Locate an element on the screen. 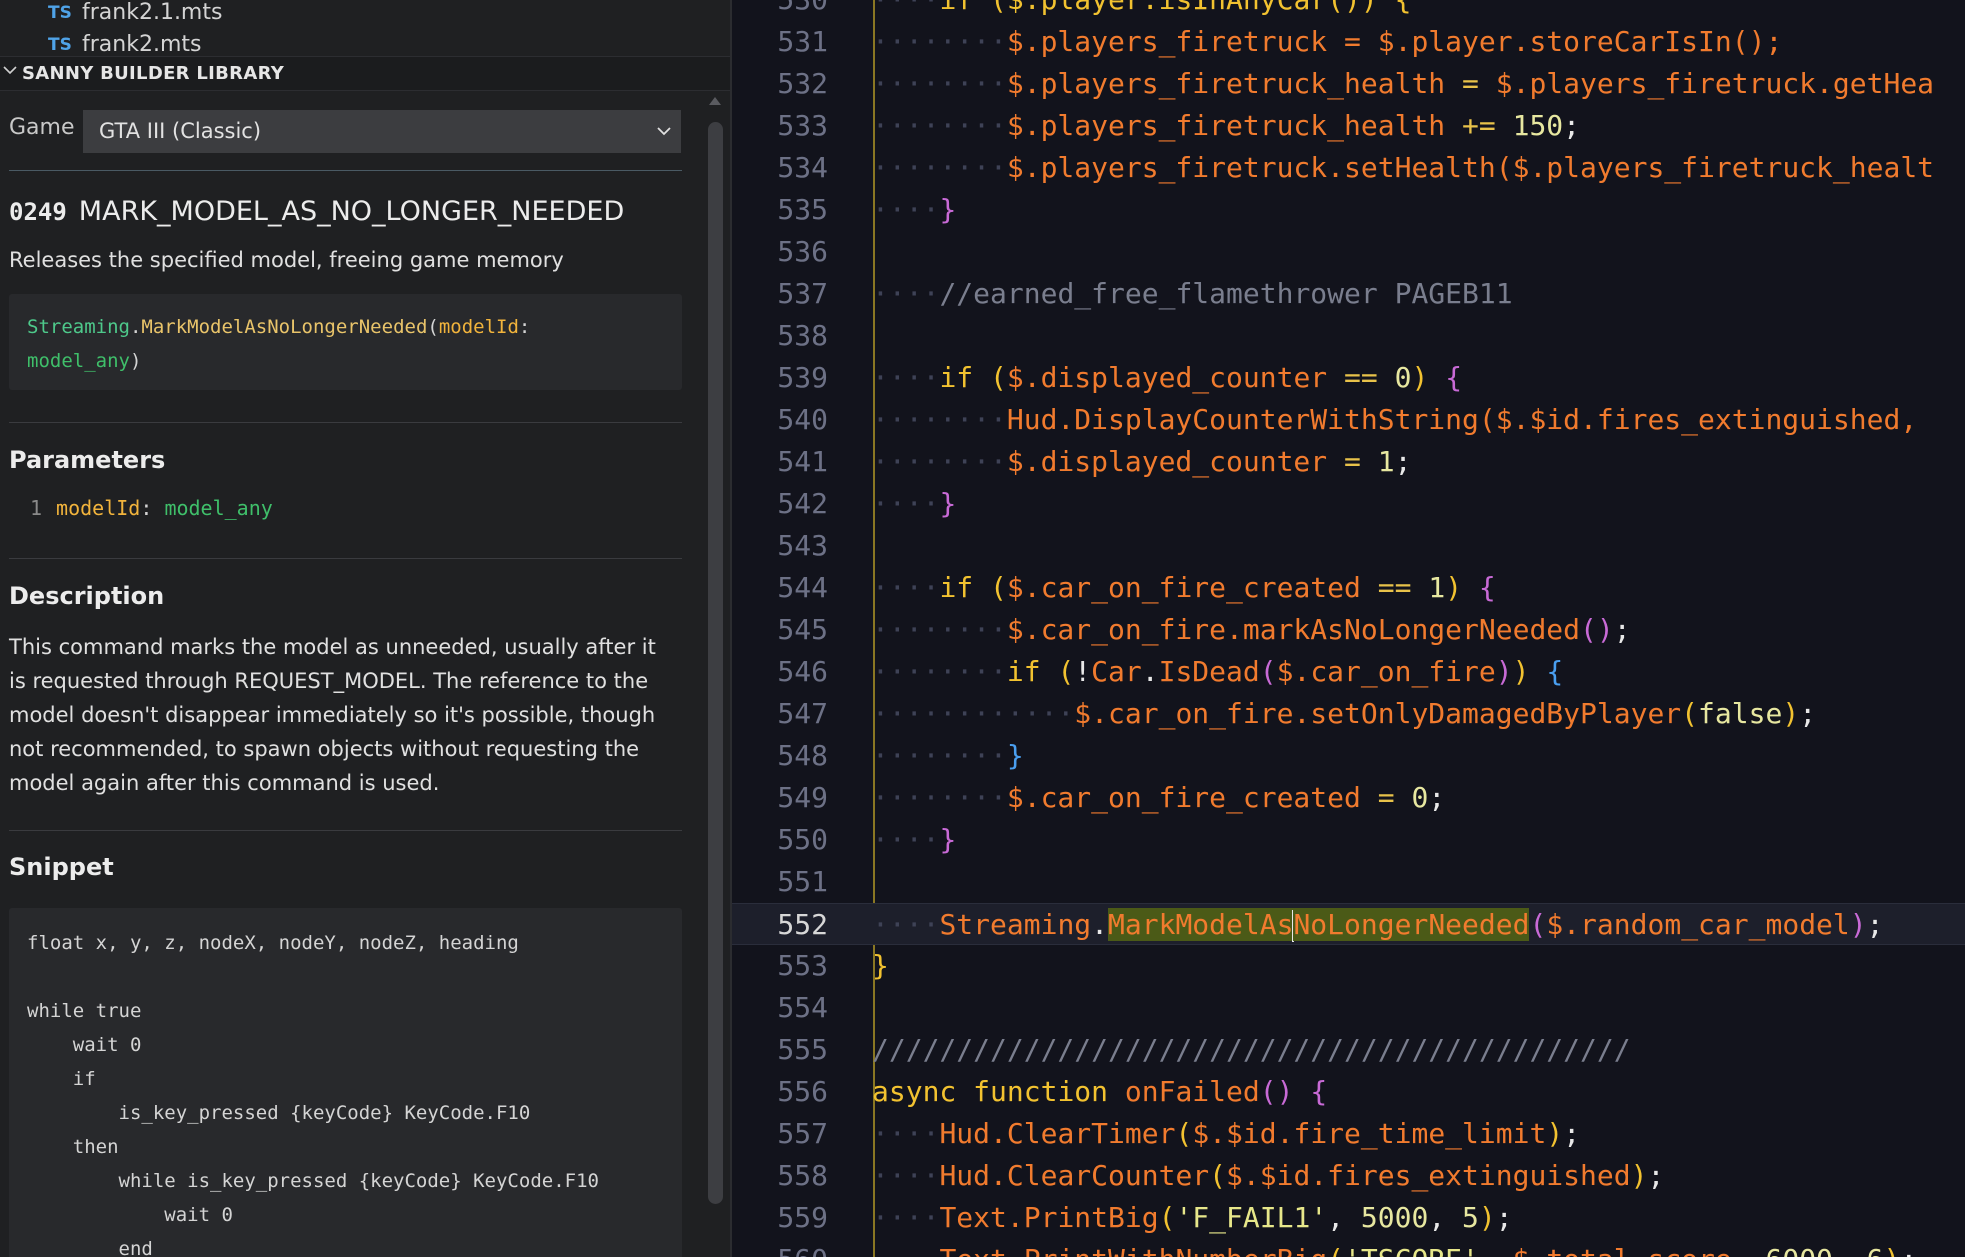 This screenshot has width=1965, height=1257. library-section-header: SANNY BUILDER LIBRARY is located at coordinates (365, 73).